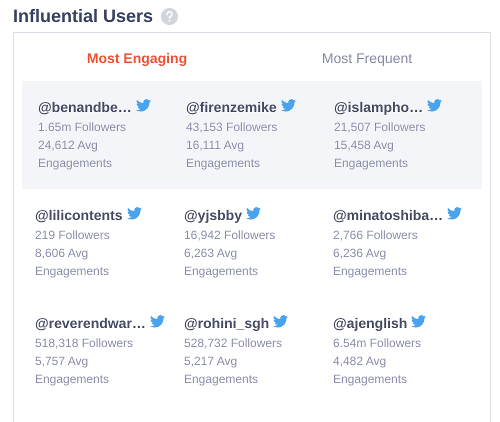 This screenshot has width=500, height=422. I want to click on user-handle: @lilicontents, so click(79, 215).